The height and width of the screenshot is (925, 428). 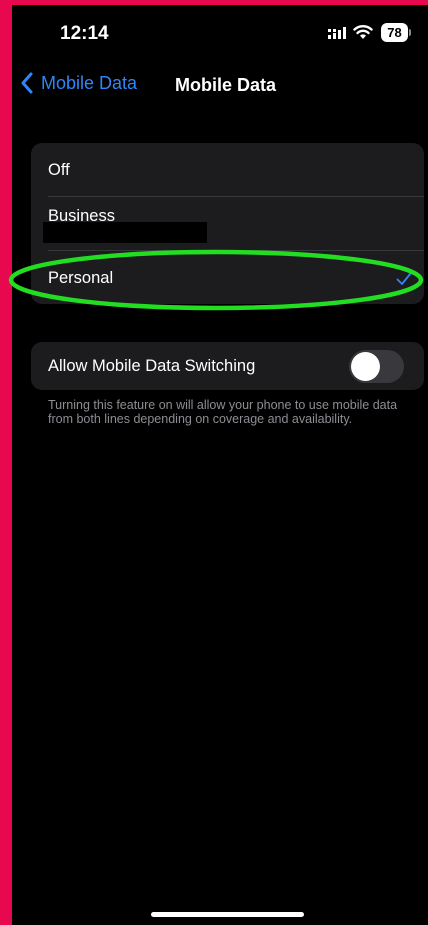 What do you see at coordinates (404, 278) in the screenshot?
I see `checkmark-icon` at bounding box center [404, 278].